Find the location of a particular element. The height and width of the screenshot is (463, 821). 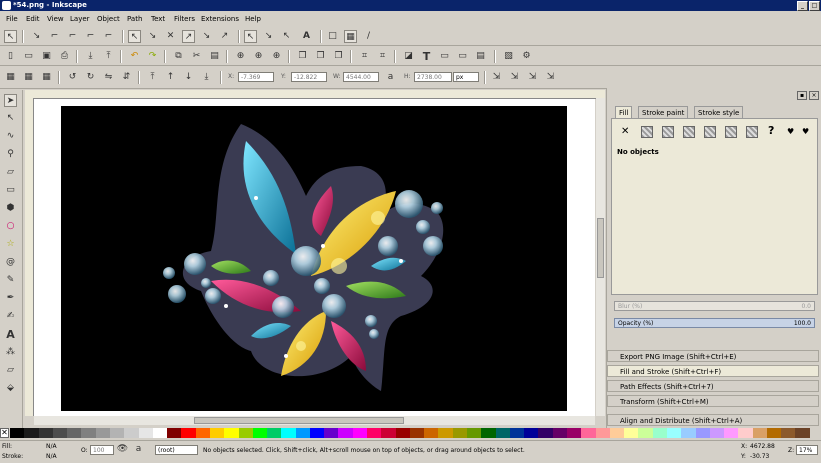

zoom-selection-icon: ⊕ is located at coordinates (240, 56).